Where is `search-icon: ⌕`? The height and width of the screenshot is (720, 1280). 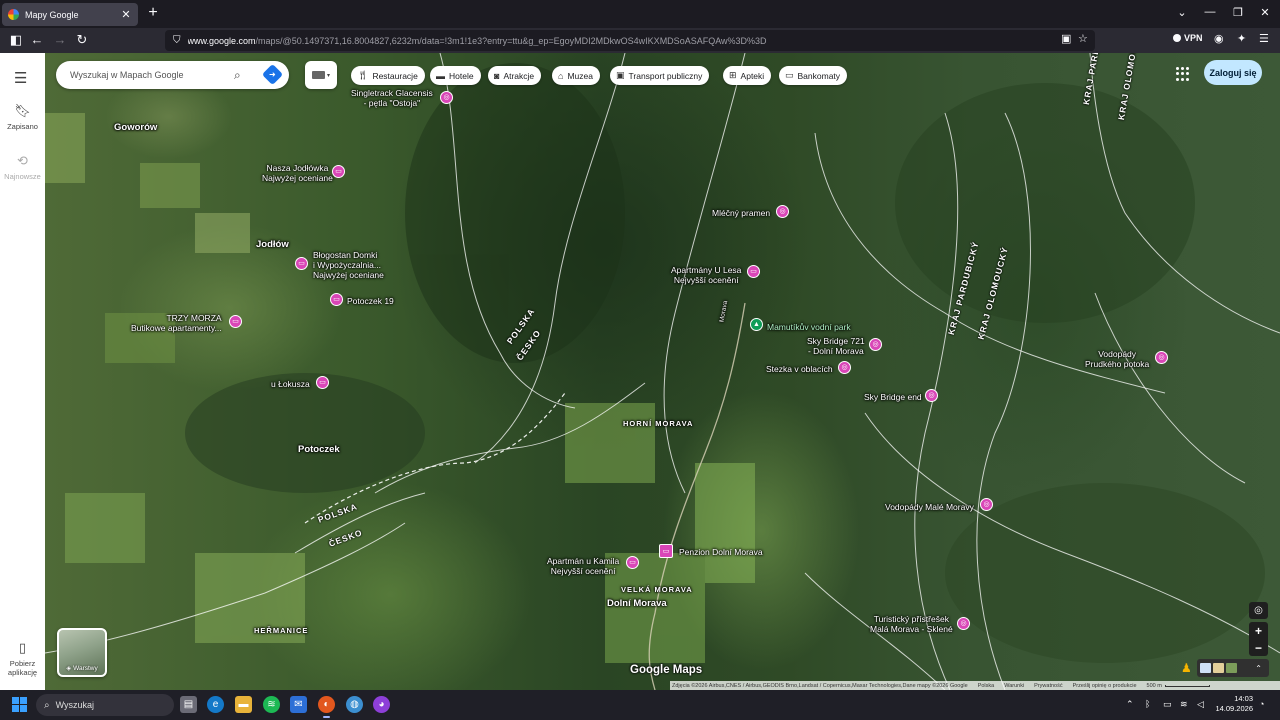
search-icon: ⌕ is located at coordinates (237, 75).